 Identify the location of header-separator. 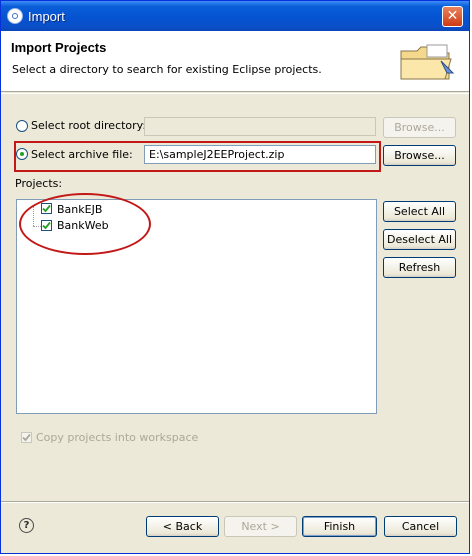
(235, 93).